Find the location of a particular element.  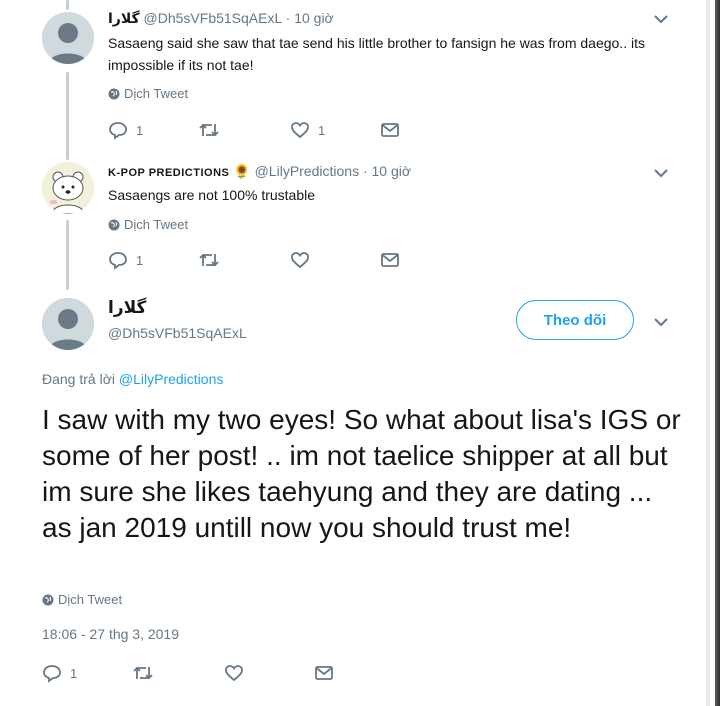

polar-bear-avatar-icon is located at coordinates (68, 188).